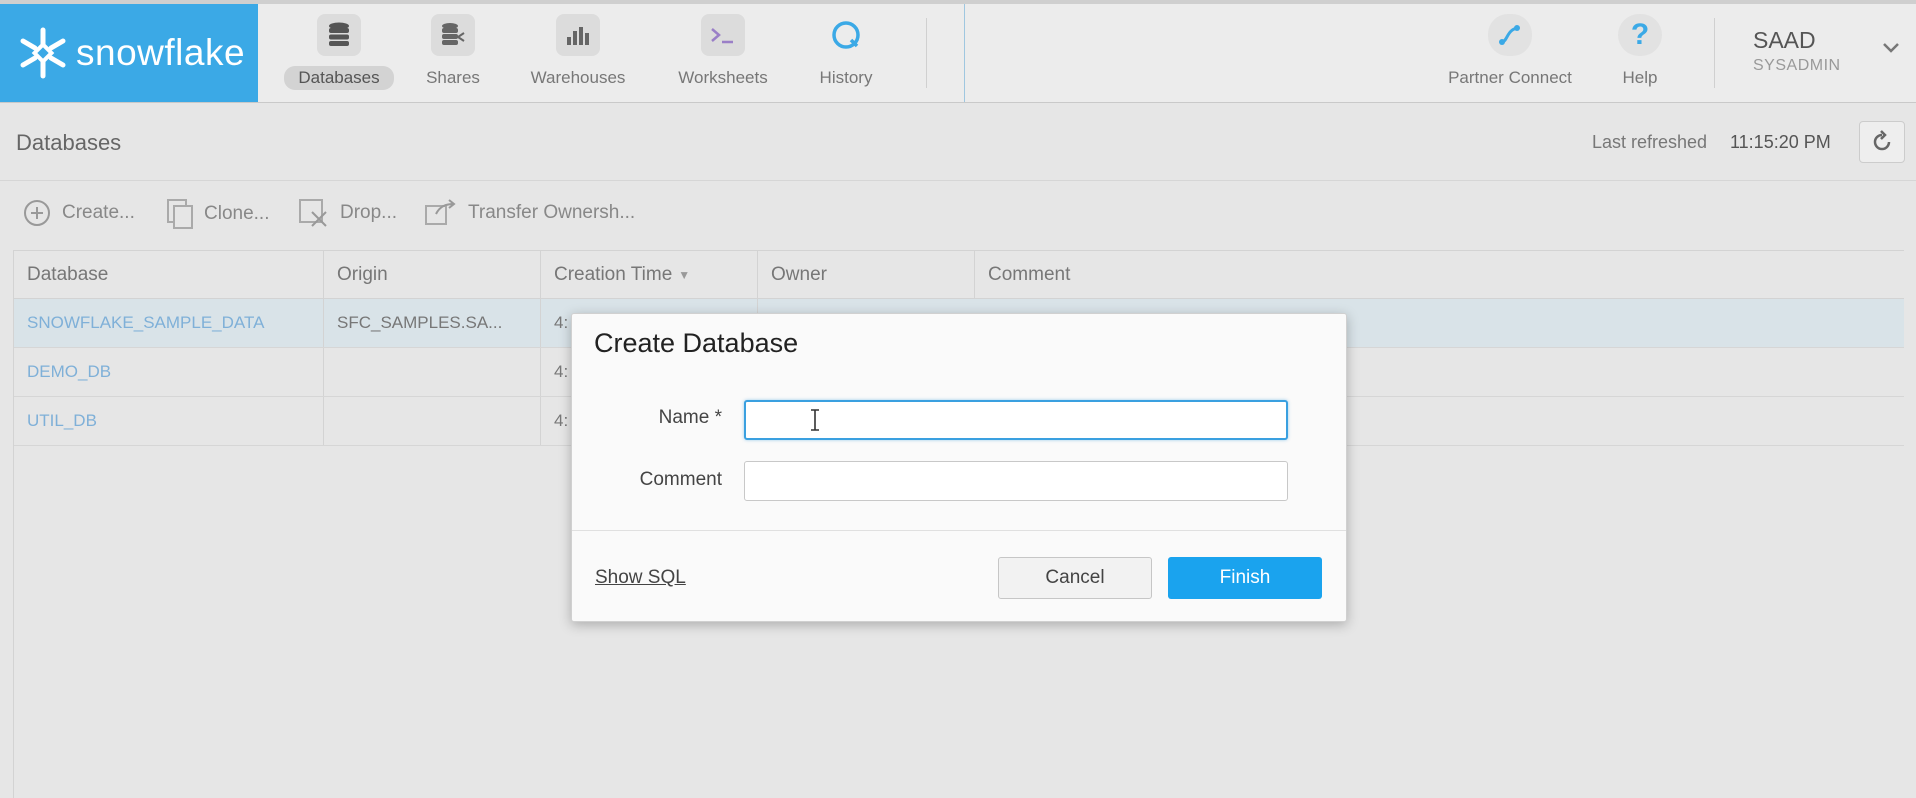 Image resolution: width=1916 pixels, height=798 pixels. I want to click on nav-partner-connect: Partner Connect, so click(1510, 54).